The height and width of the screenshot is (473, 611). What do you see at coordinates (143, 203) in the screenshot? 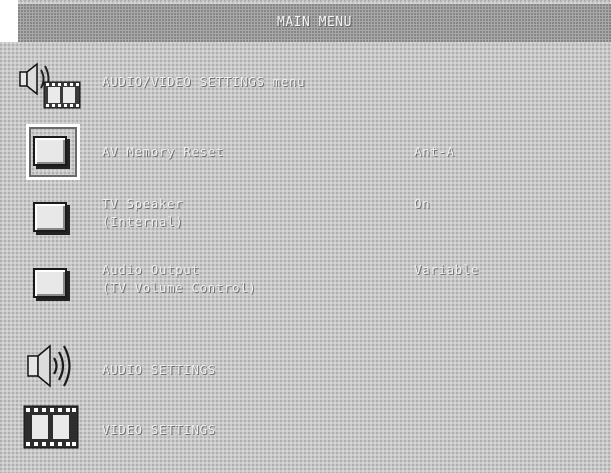
I see `menu-item-label: TV Speaker` at bounding box center [143, 203].